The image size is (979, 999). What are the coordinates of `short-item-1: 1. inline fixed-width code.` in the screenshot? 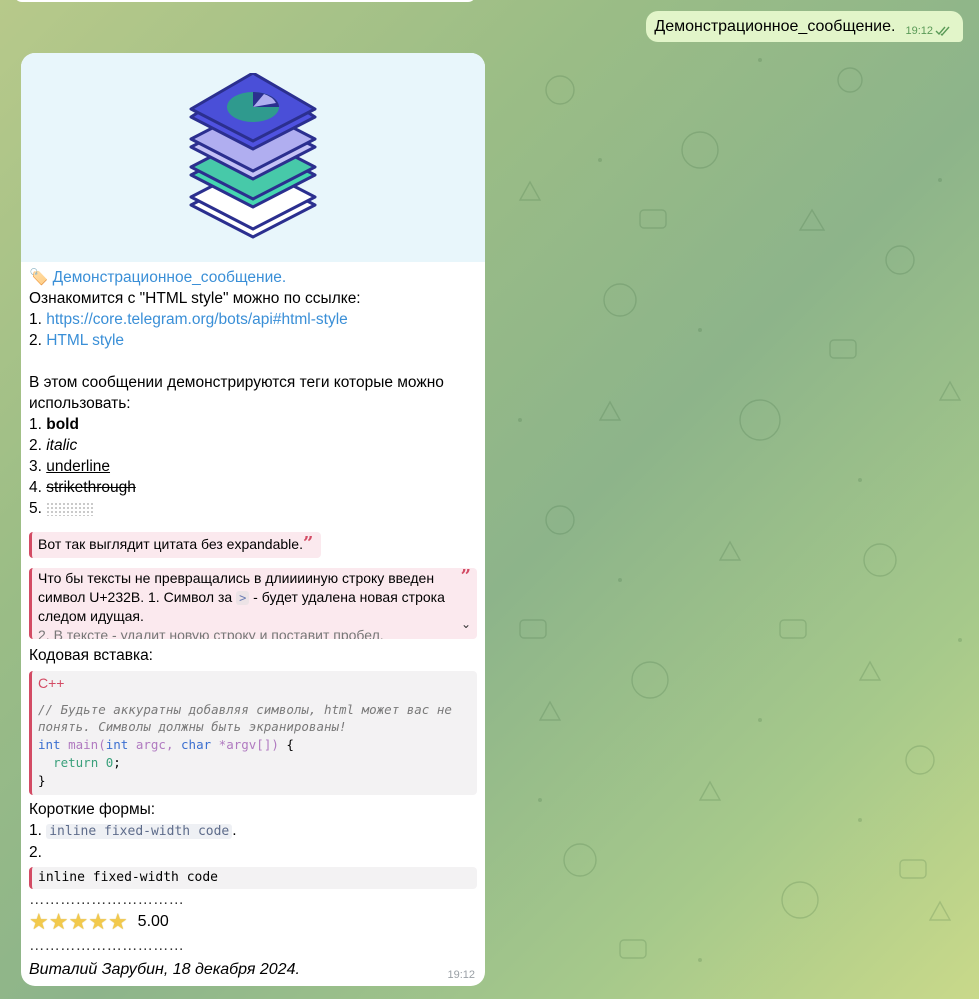 It's located at (253, 831).